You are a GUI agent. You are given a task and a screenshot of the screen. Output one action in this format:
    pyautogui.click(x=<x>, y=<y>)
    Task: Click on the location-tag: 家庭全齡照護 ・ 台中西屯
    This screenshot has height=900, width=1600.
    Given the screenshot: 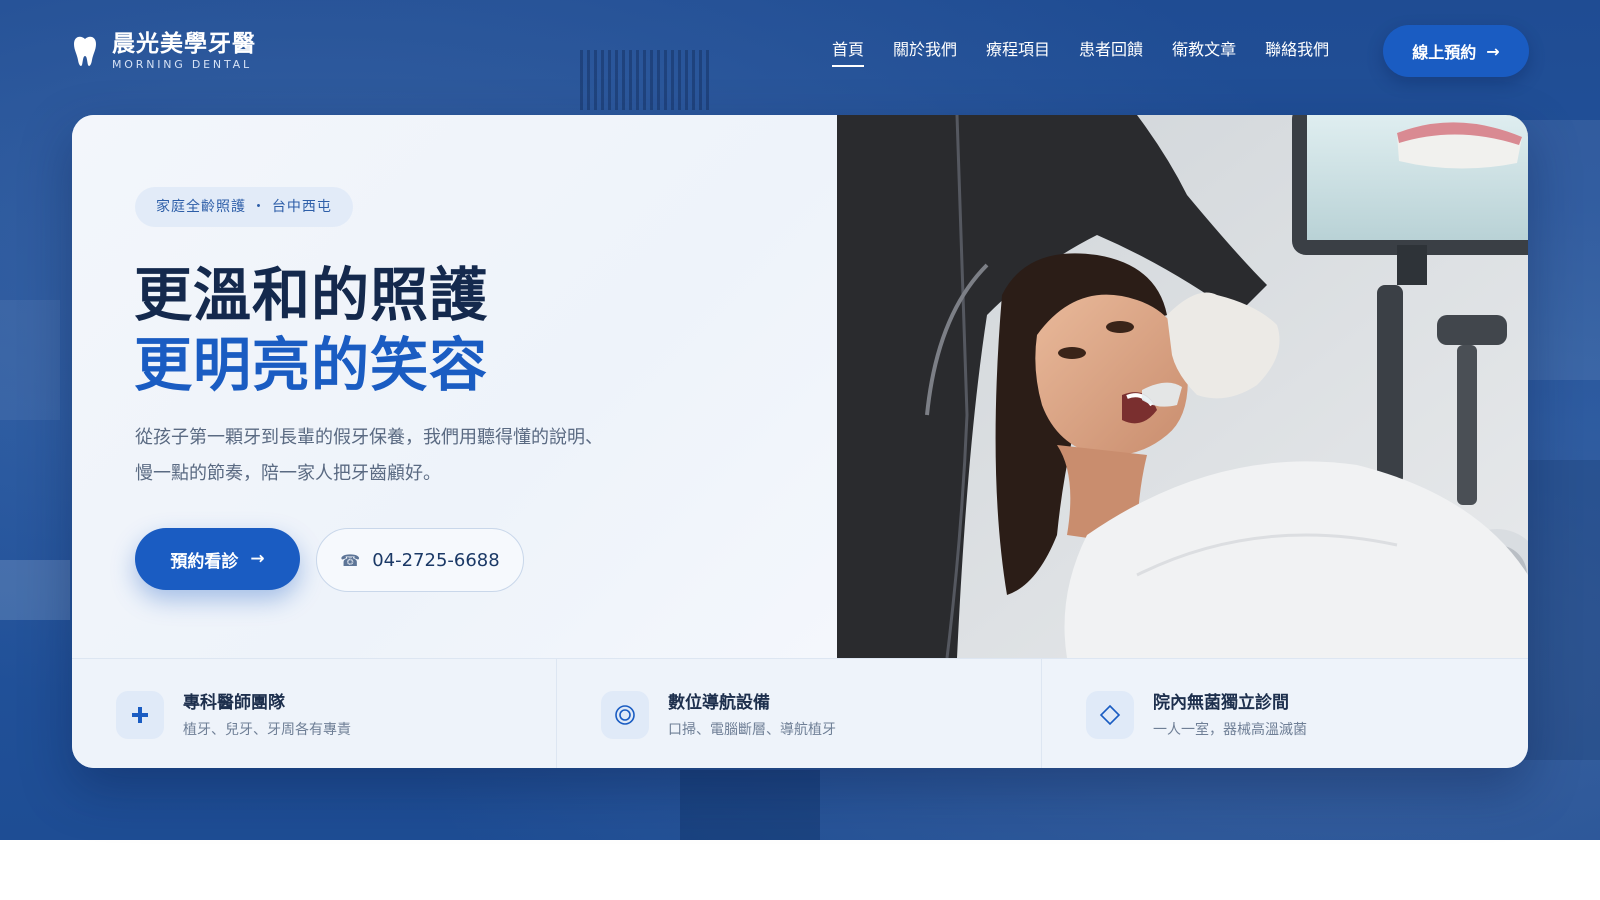 What is the action you would take?
    pyautogui.click(x=244, y=207)
    